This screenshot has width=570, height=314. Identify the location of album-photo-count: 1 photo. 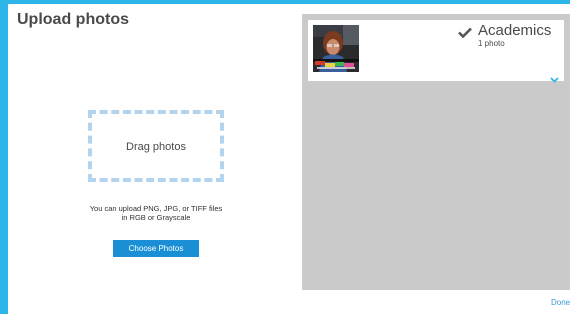
(491, 43).